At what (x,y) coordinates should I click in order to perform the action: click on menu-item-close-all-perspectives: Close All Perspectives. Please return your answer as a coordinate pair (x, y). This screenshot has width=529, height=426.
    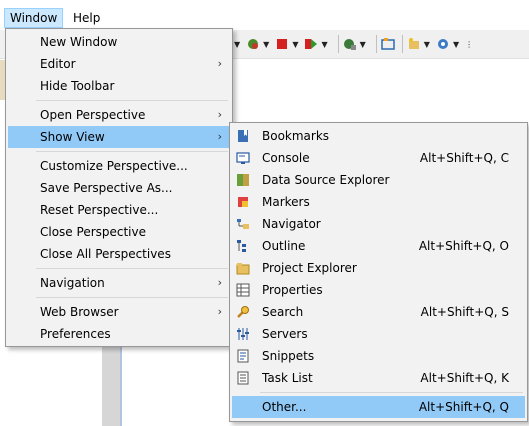
    Looking at the image, I should click on (119, 254).